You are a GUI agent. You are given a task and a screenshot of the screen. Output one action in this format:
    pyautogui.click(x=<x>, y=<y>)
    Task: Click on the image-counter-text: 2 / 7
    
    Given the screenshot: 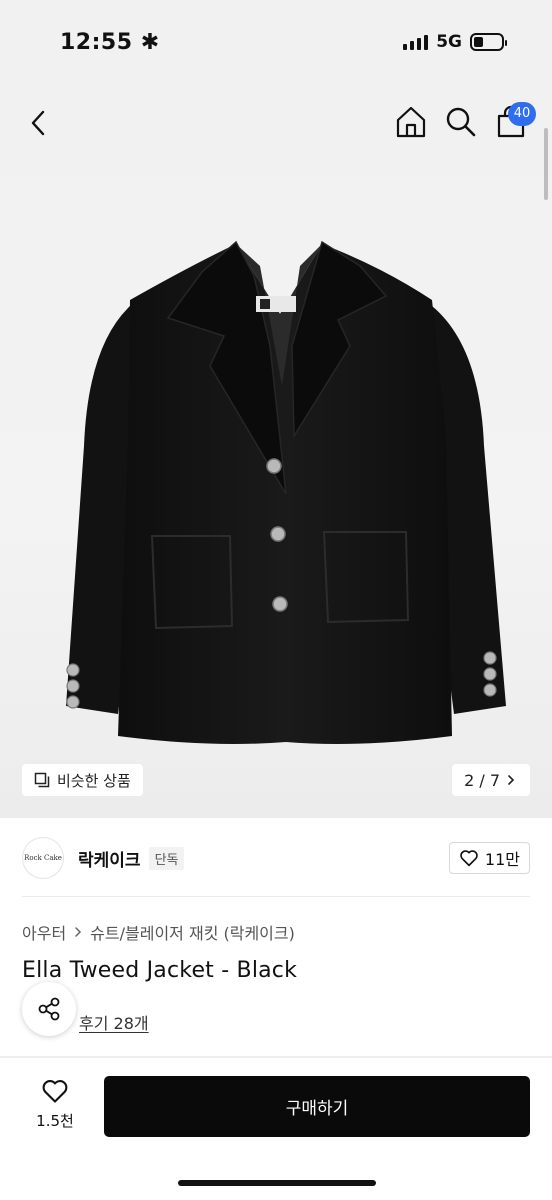 What is the action you would take?
    pyautogui.click(x=482, y=780)
    